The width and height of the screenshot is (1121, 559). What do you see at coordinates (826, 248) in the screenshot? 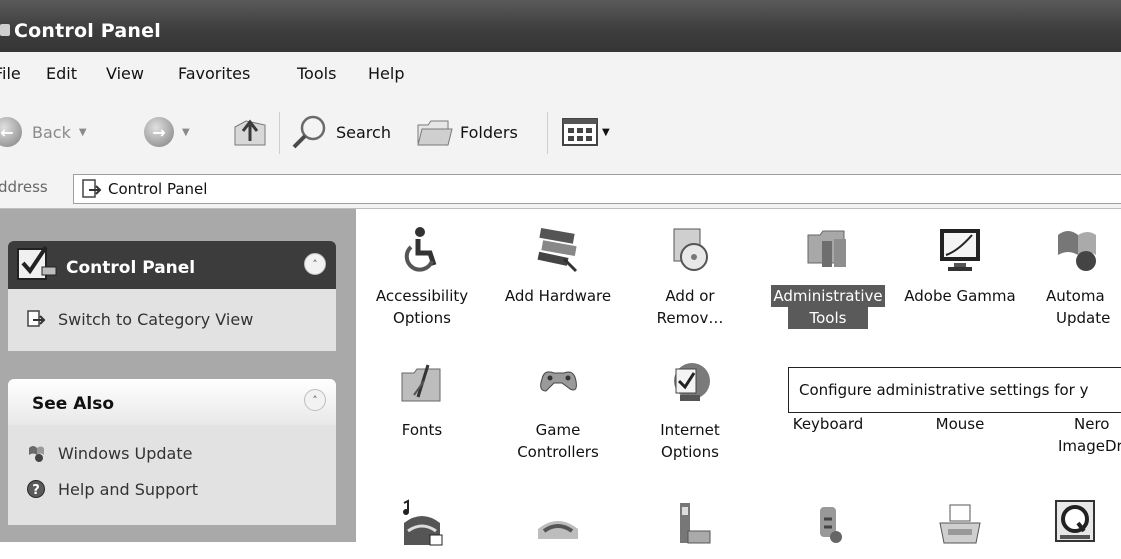
I see `administrative-tools-icon` at bounding box center [826, 248].